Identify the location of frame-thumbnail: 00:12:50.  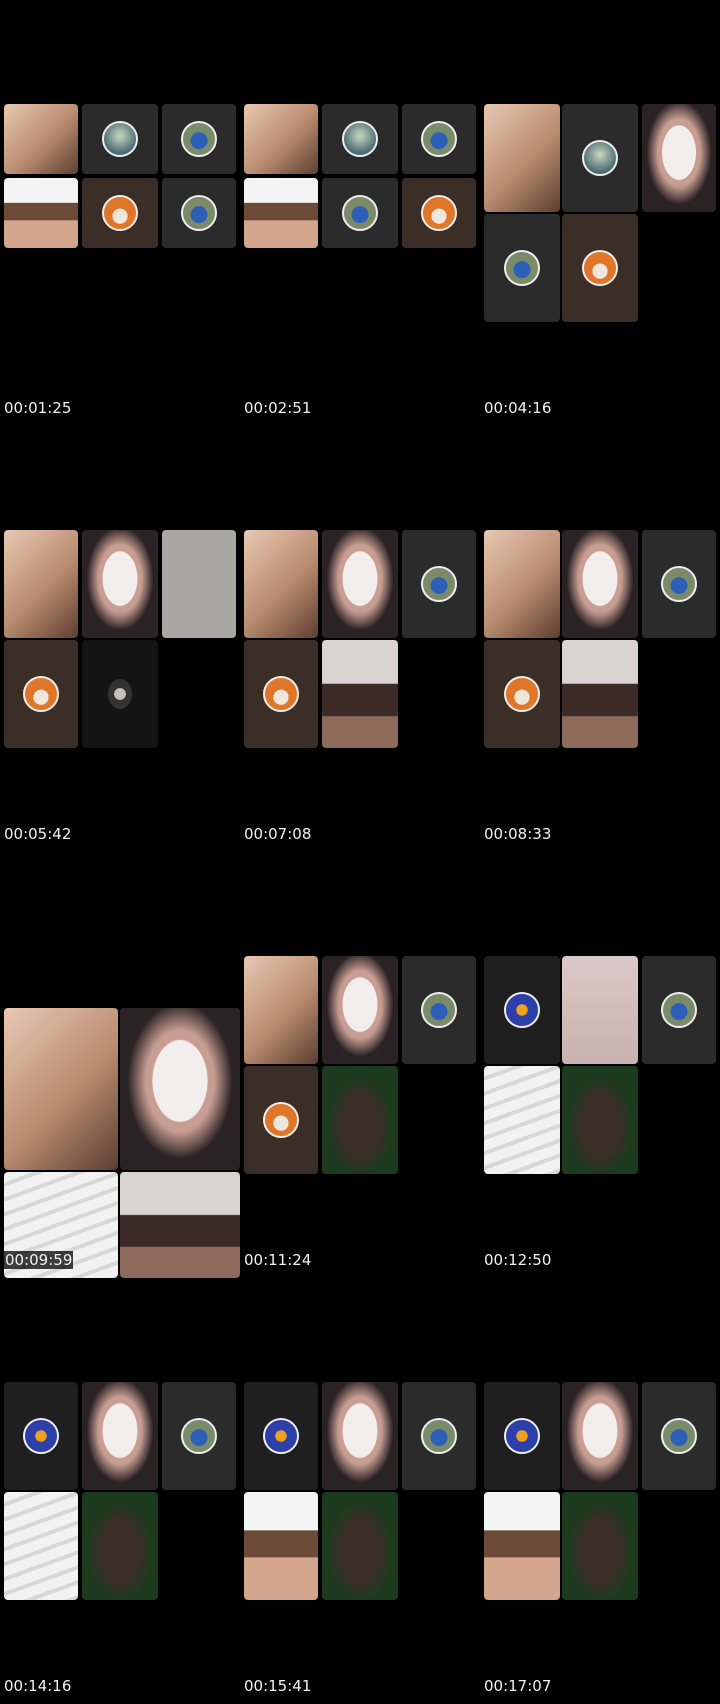
(600, 1065).